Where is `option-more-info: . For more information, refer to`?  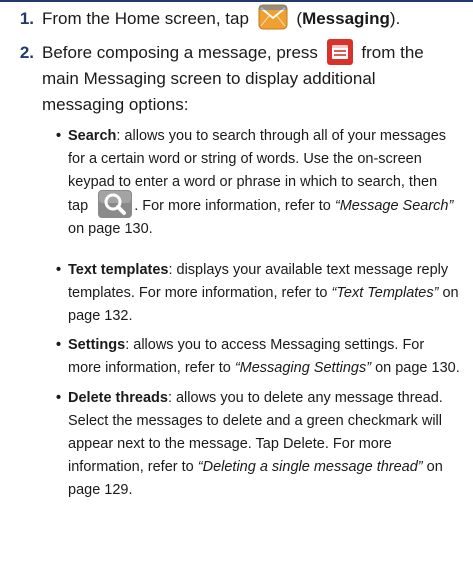
option-more-info: . For more information, refer to is located at coordinates (232, 205).